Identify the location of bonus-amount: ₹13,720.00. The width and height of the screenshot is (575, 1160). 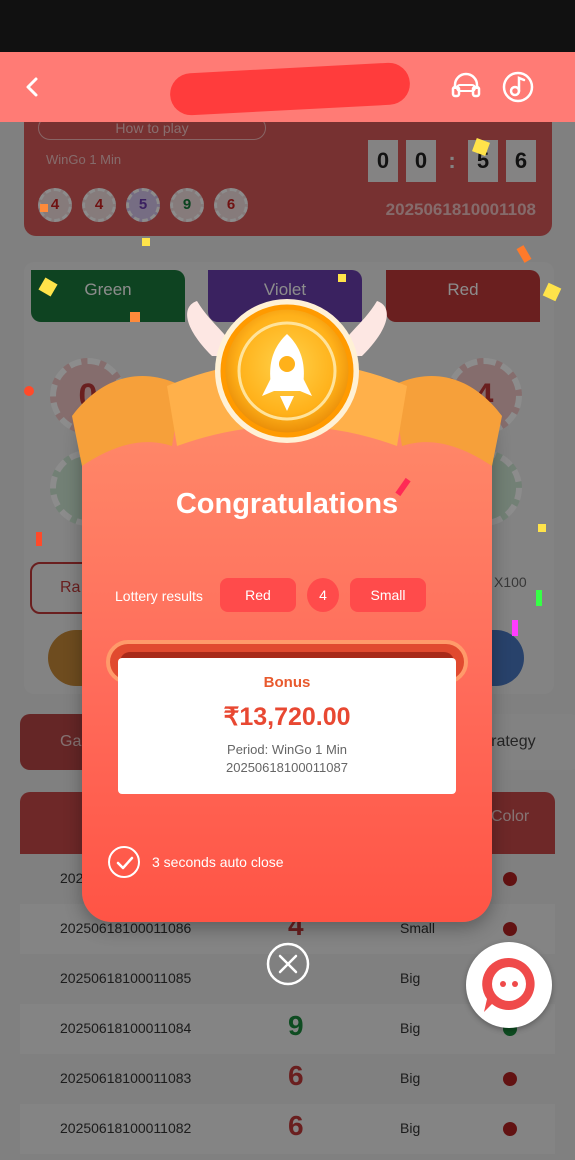
(287, 717).